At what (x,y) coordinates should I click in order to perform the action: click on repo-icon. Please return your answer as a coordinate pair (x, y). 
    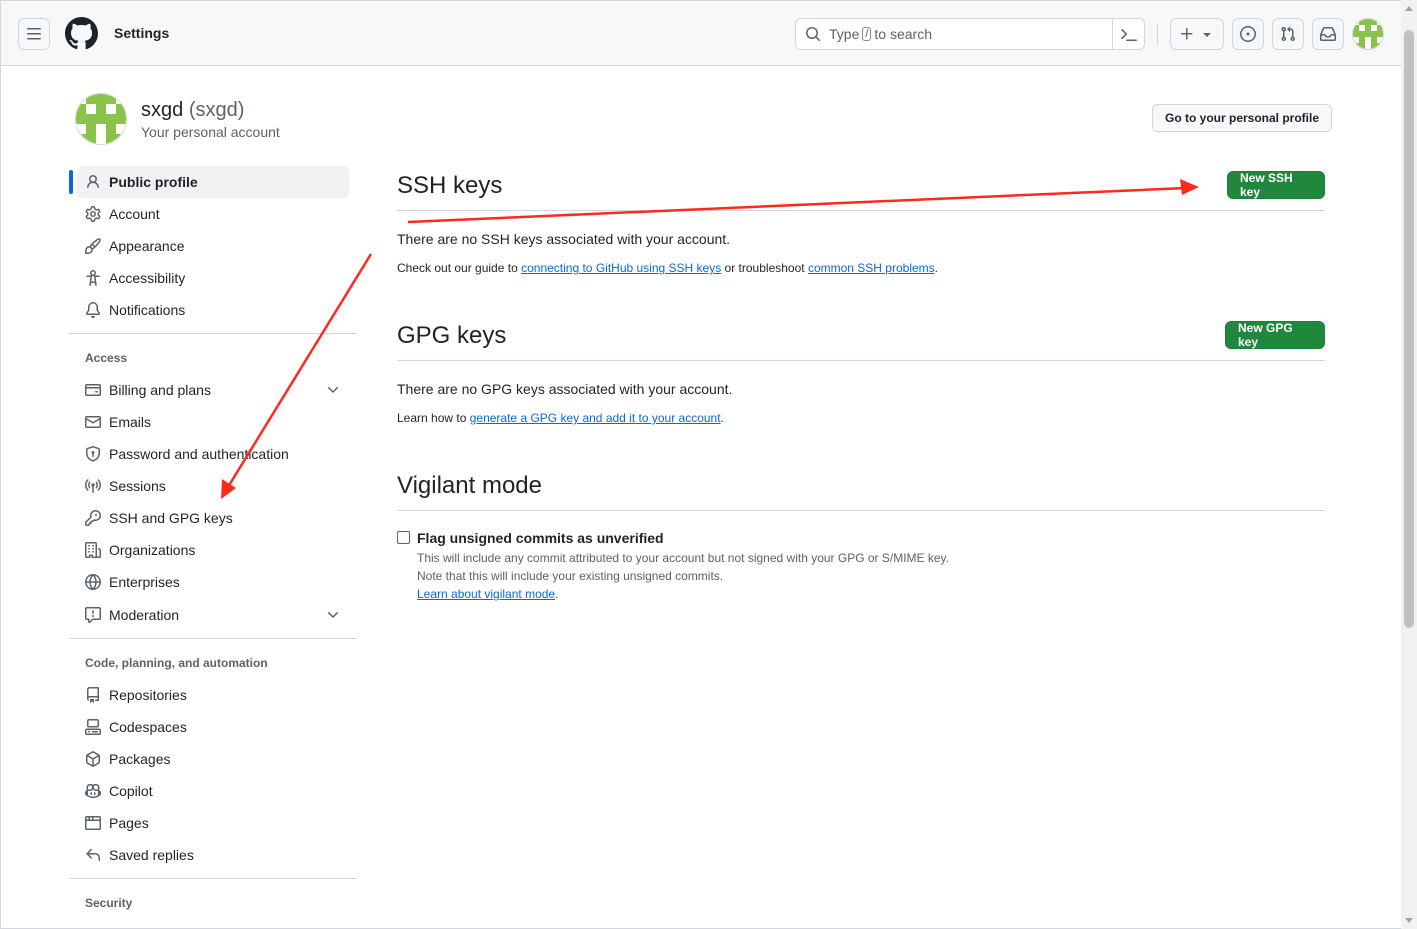
    Looking at the image, I should click on (93, 695).